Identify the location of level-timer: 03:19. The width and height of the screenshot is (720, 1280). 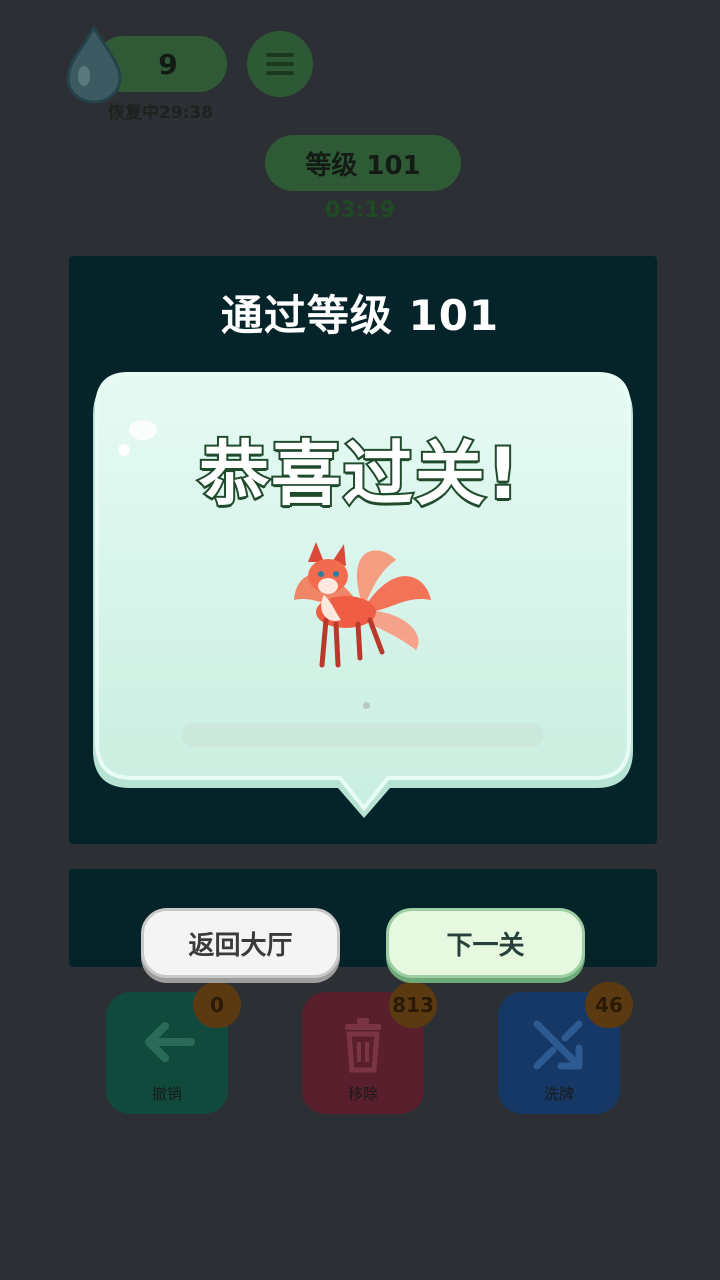
(360, 210).